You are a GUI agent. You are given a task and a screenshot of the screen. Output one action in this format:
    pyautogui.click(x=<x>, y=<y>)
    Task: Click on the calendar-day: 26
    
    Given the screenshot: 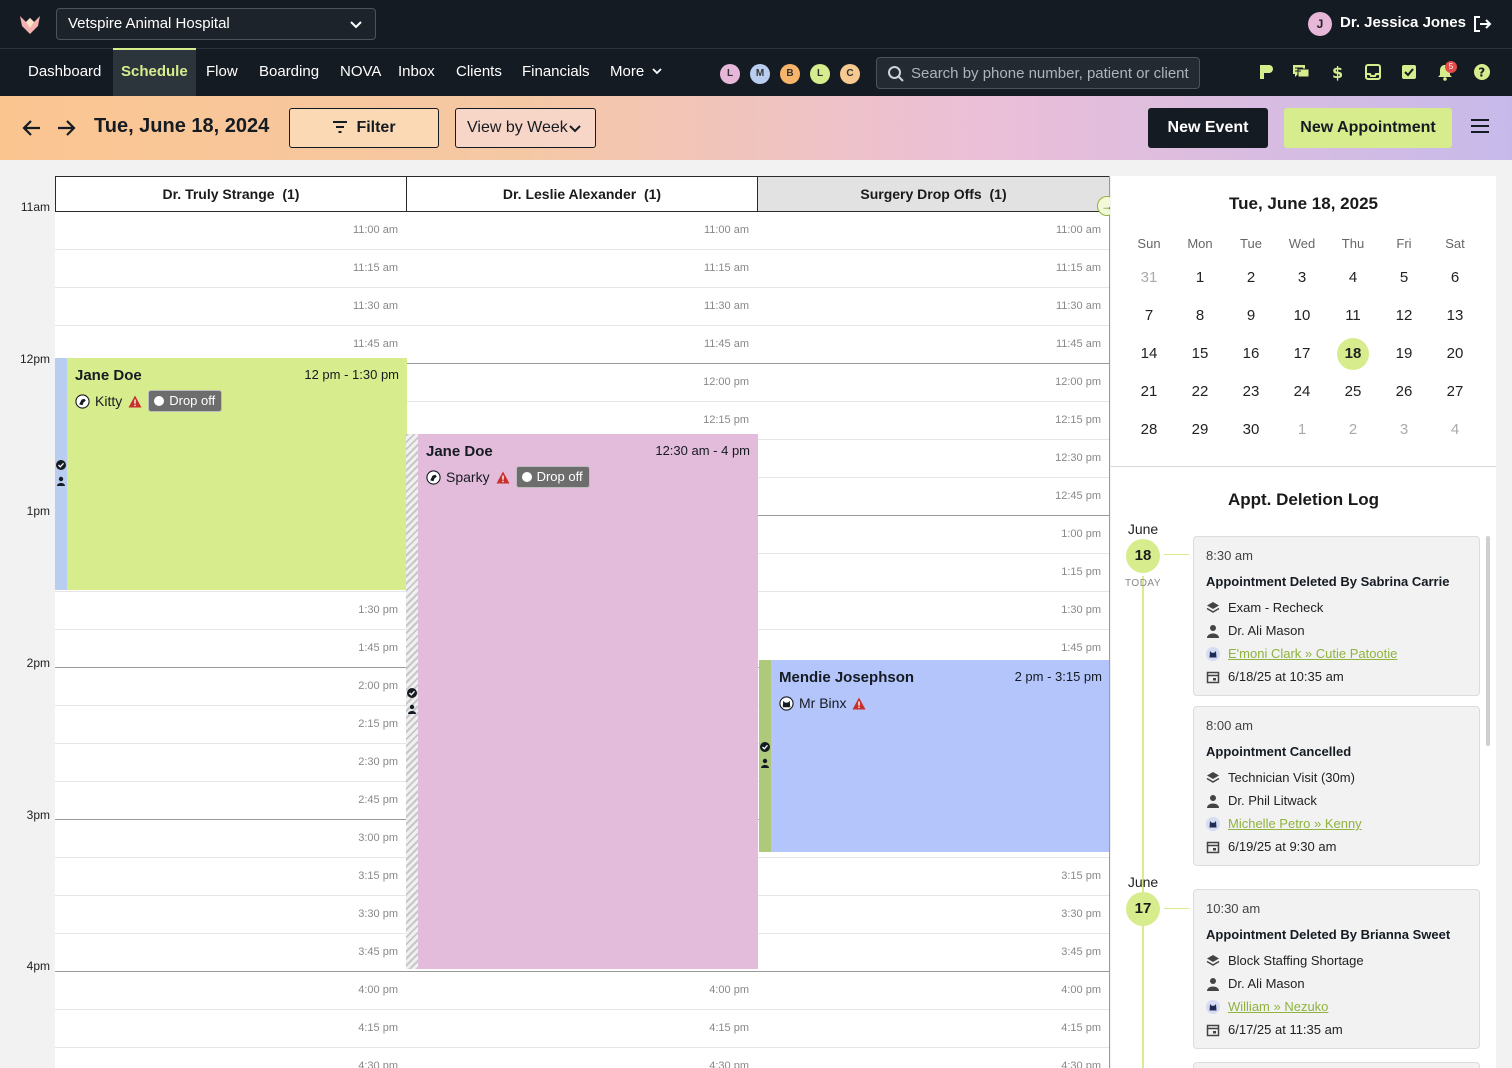 What is the action you would take?
    pyautogui.click(x=1404, y=392)
    